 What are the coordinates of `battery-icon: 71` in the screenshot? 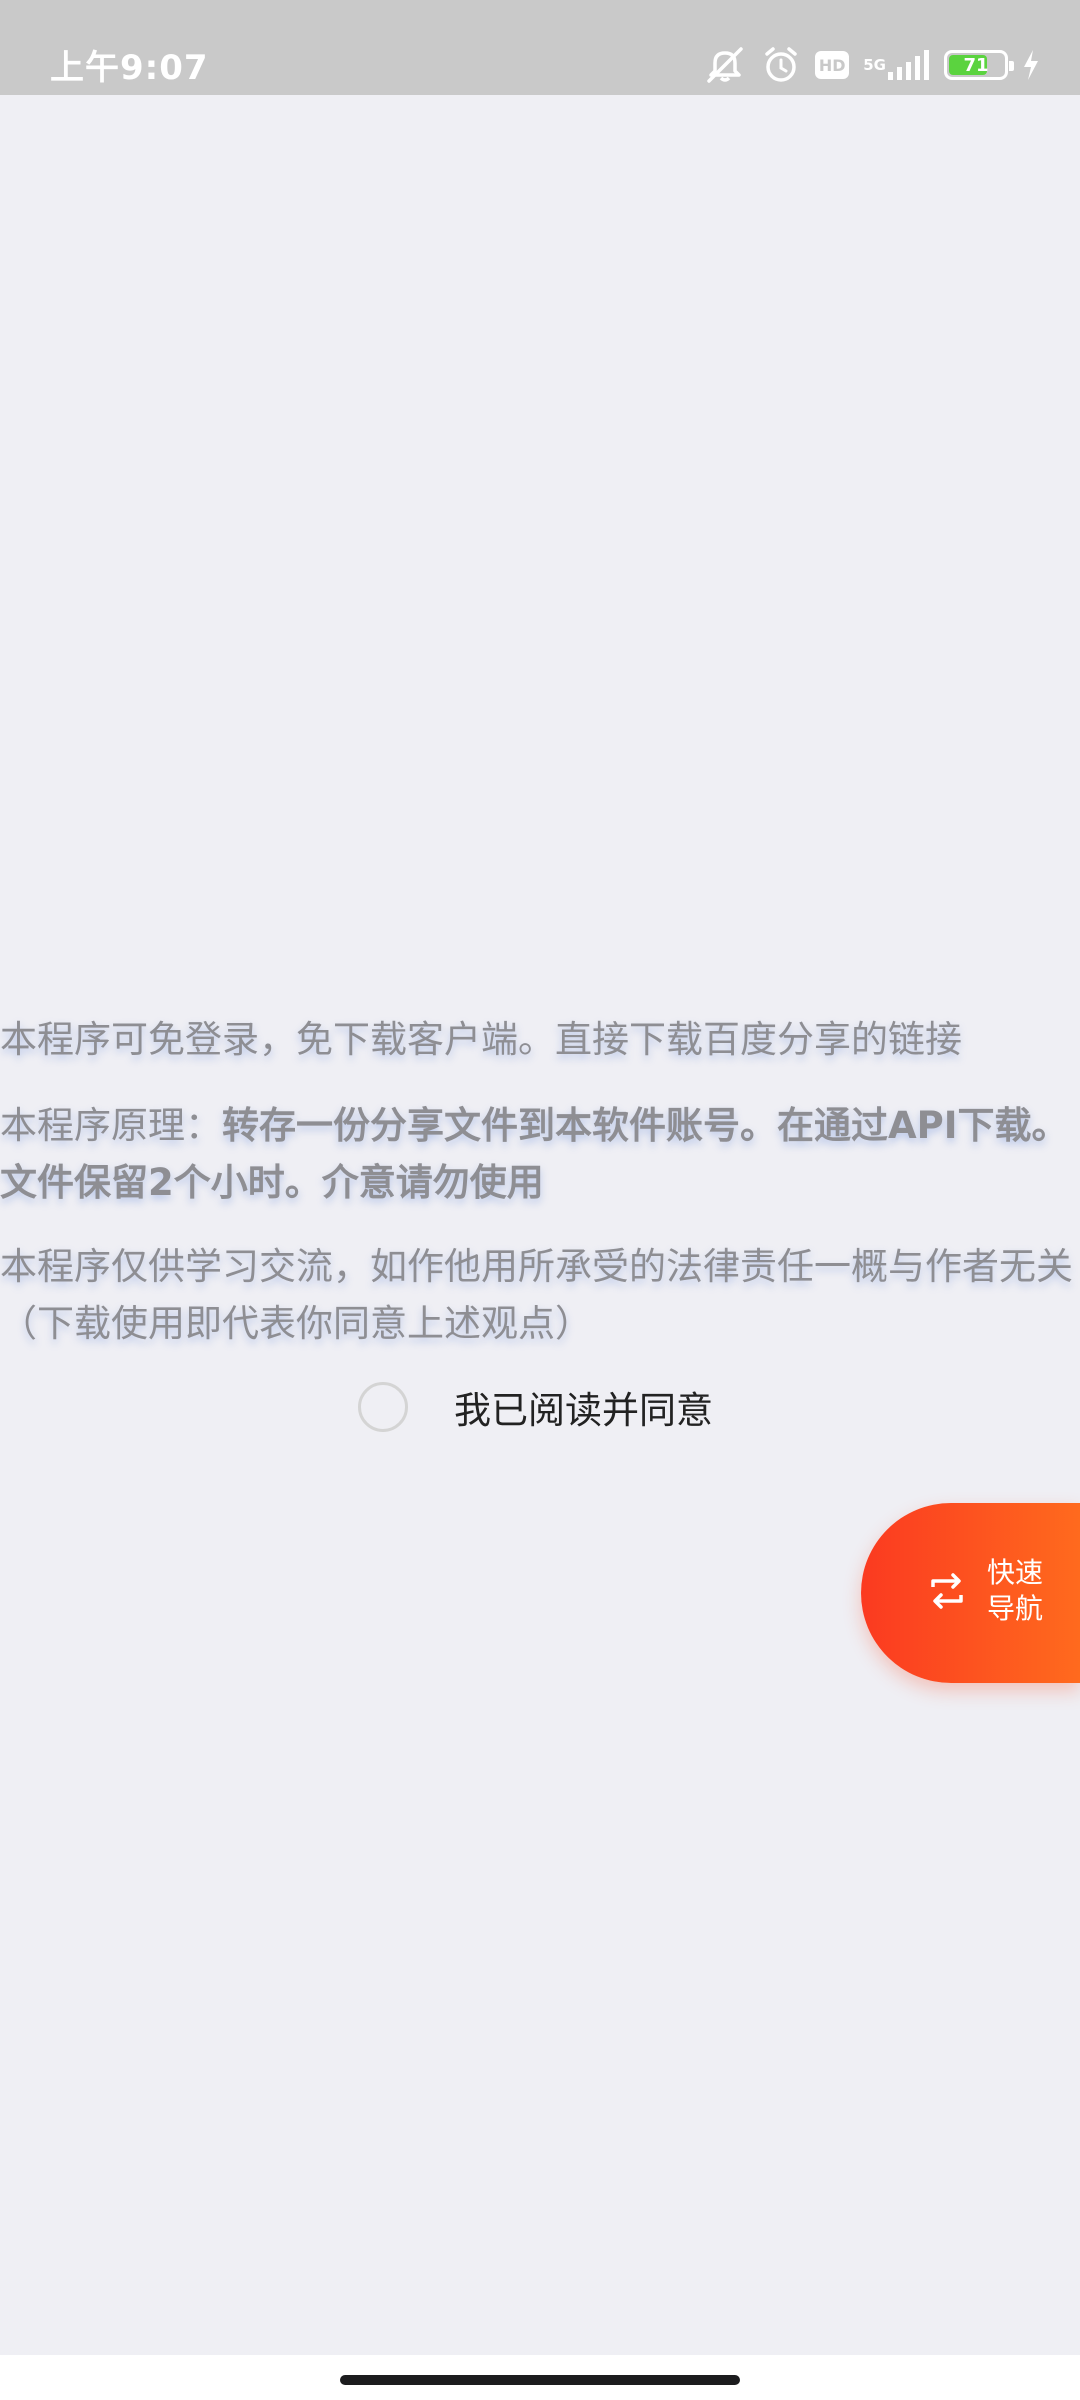 It's located at (979, 65).